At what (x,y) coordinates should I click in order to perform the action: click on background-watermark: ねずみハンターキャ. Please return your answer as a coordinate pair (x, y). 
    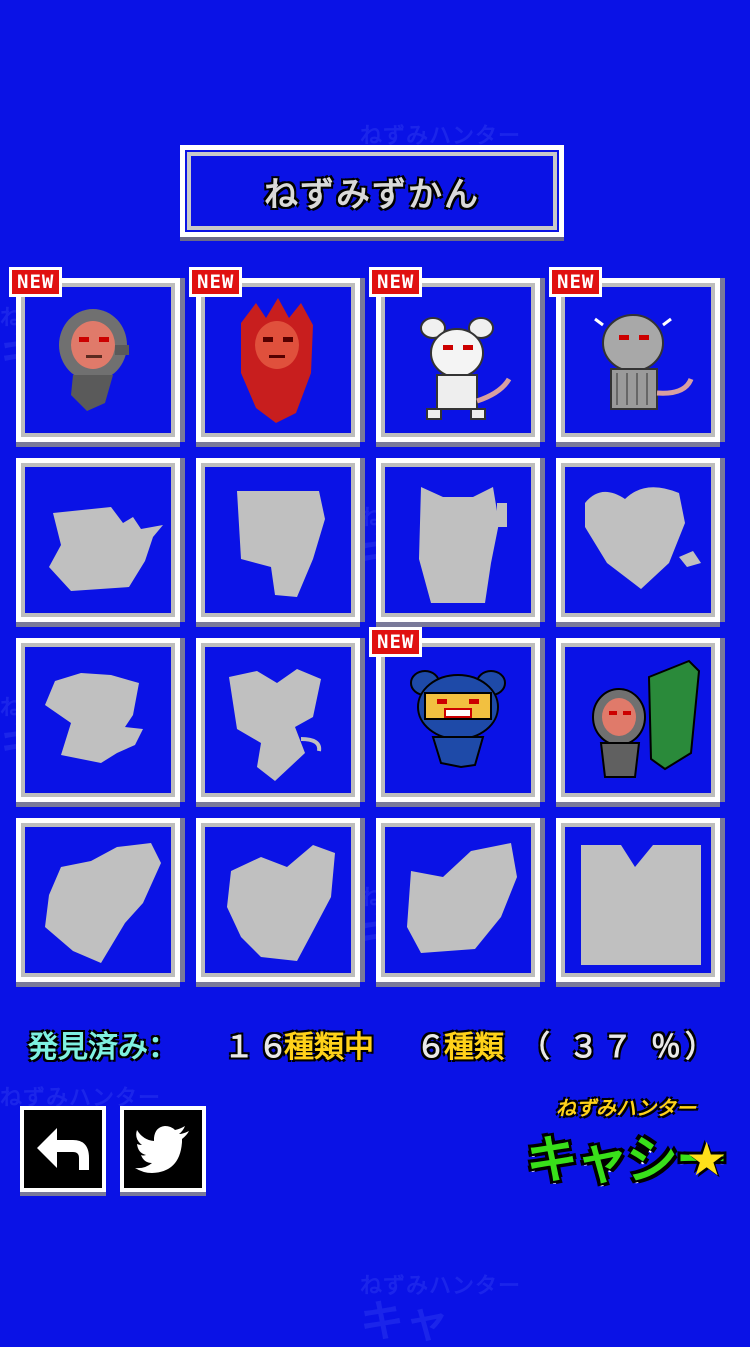
    Looking at the image, I should click on (441, 1310).